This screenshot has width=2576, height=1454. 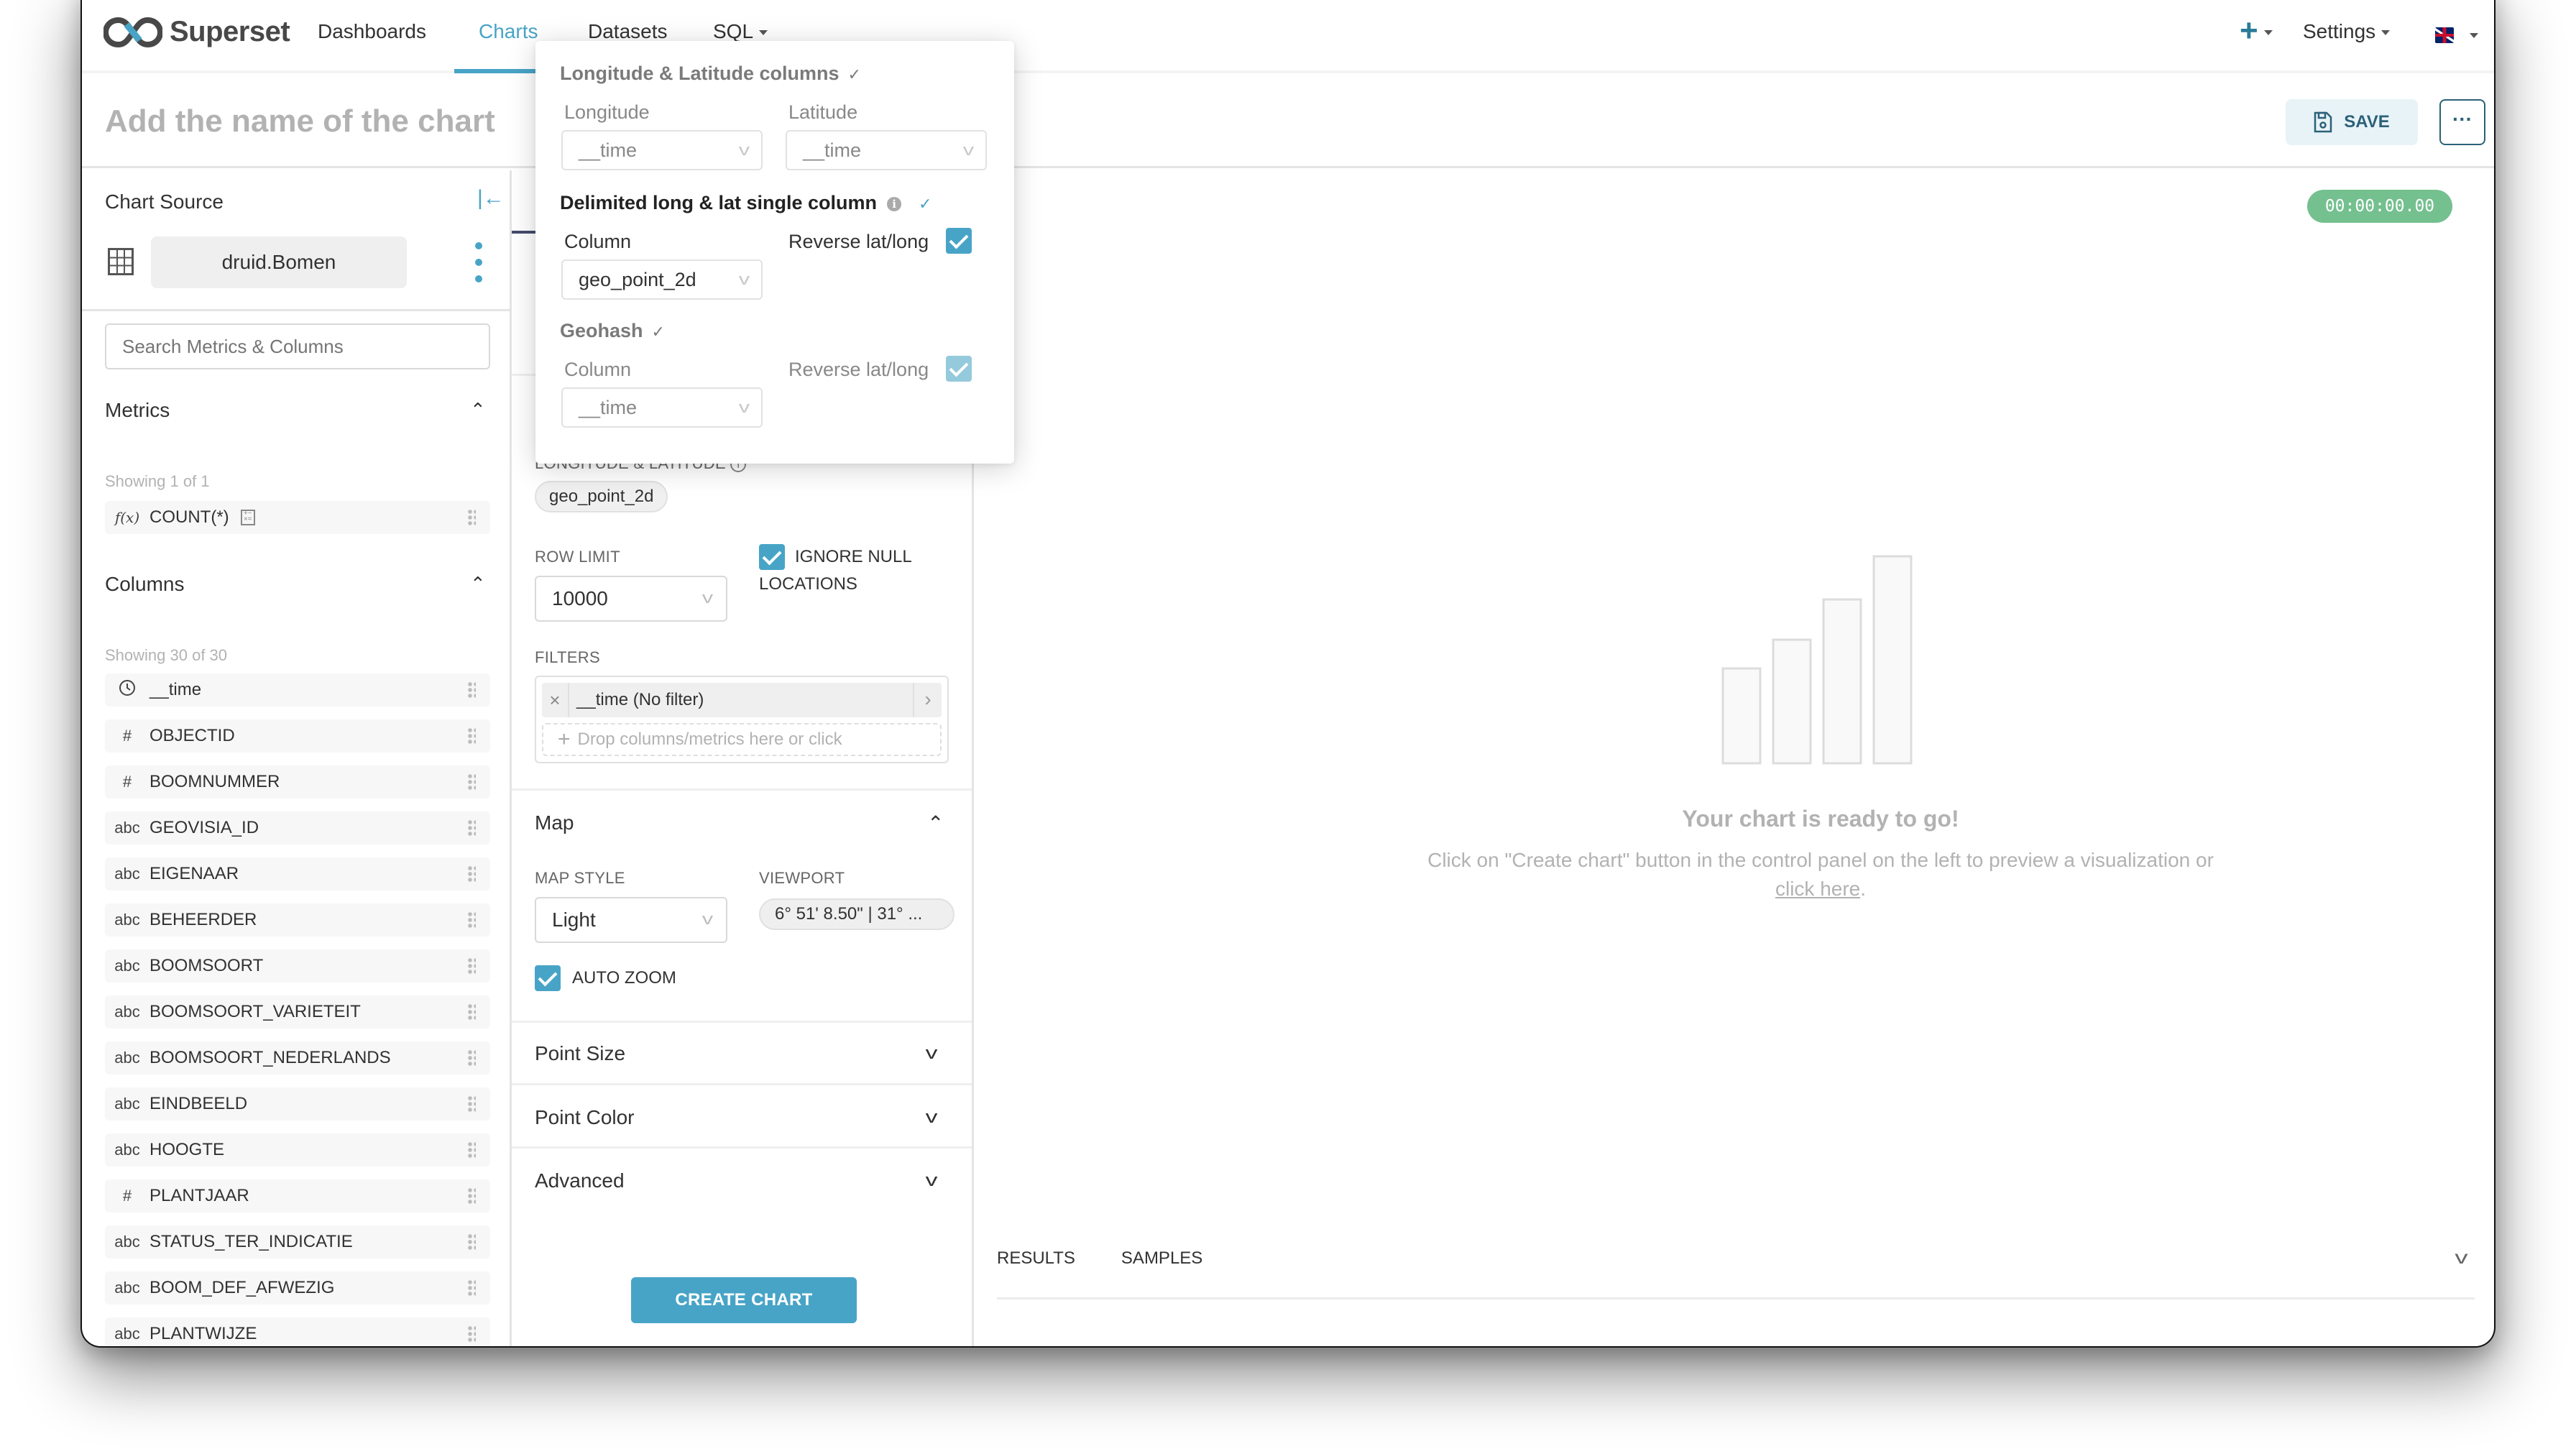 What do you see at coordinates (580, 1181) in the screenshot?
I see `advanced-section: Advanced` at bounding box center [580, 1181].